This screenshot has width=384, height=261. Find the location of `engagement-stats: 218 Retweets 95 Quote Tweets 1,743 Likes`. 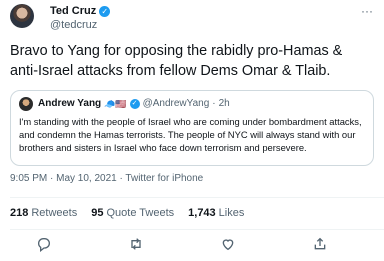

engagement-stats: 218 Retweets 95 Quote Tweets 1,743 Likes is located at coordinates (127, 213).